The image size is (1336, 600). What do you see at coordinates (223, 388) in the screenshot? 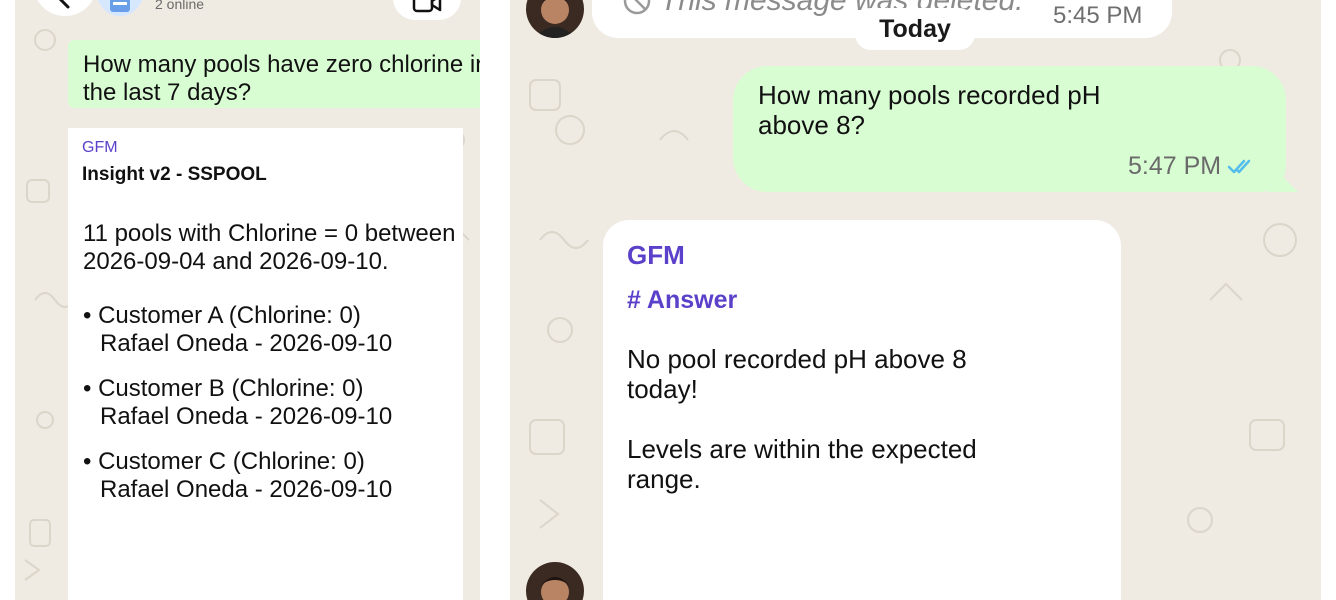
I see `list-item-title: • Customer B (Chlorine: 0)` at bounding box center [223, 388].